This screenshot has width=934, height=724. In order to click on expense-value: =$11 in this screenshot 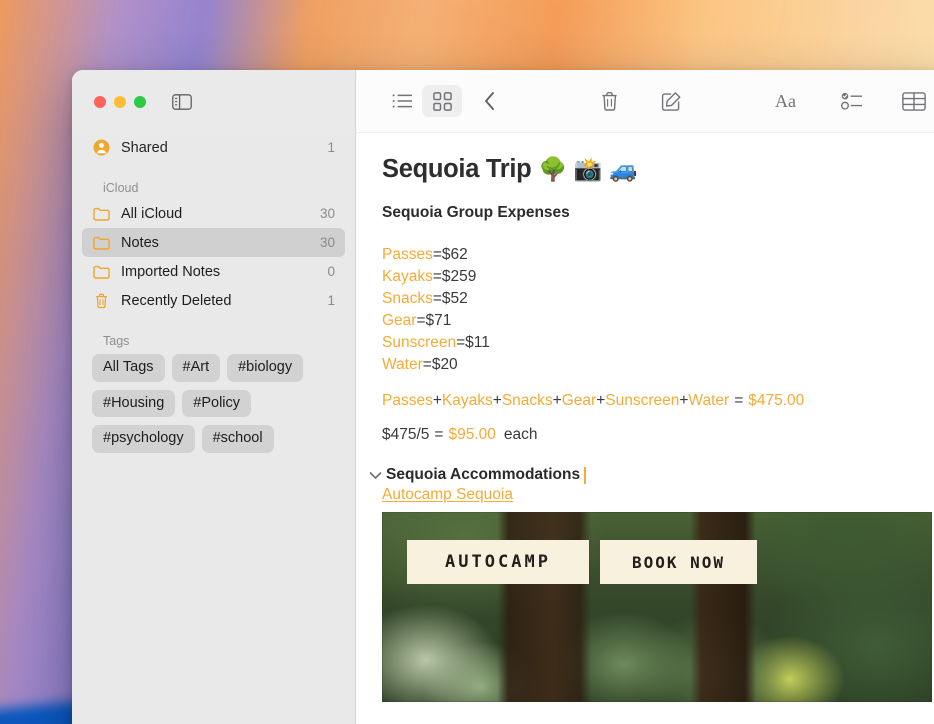, I will do `click(473, 342)`.